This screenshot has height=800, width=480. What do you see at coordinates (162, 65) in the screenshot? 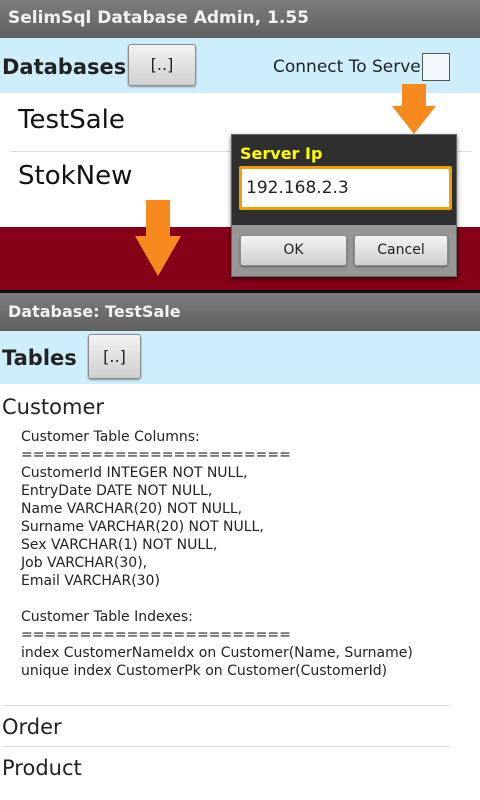
I see `databases-up-button: [..]` at bounding box center [162, 65].